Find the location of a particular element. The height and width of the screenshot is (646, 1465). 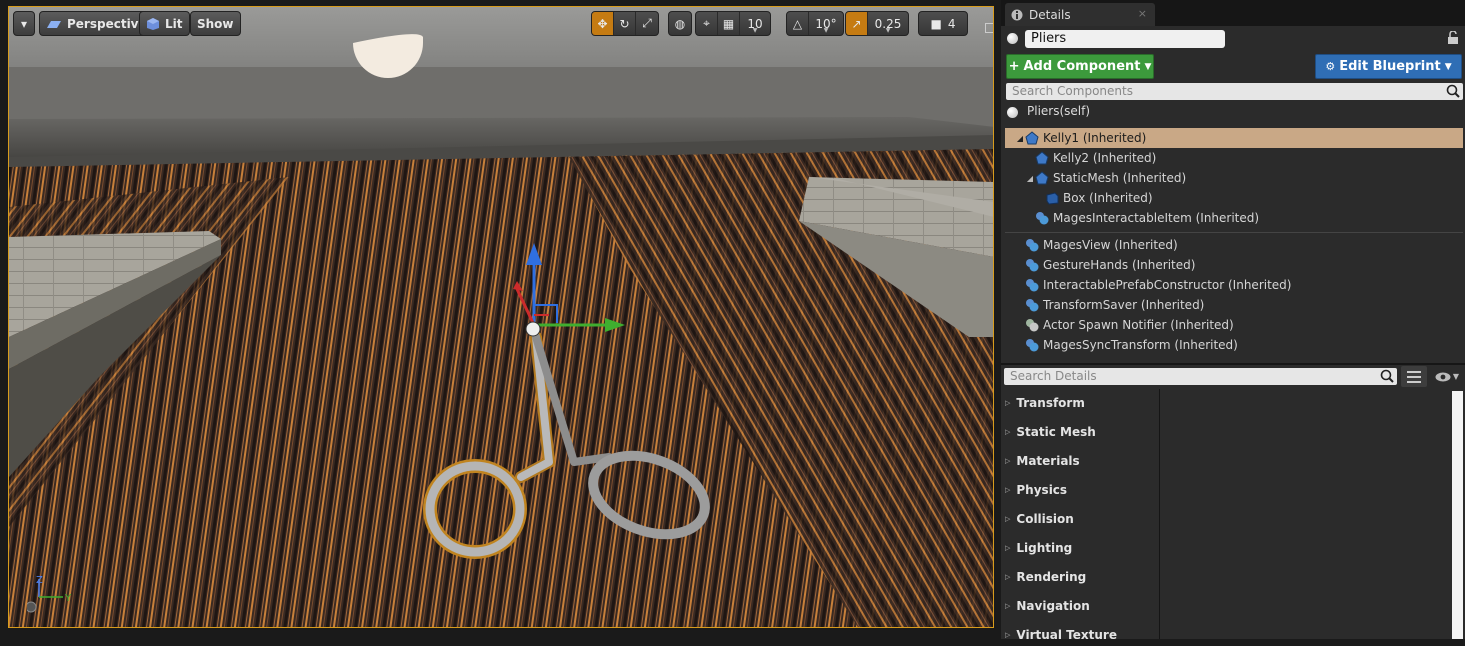

tree-item-magesinteractableitem: MagesInteractableItem (Inherited) is located at coordinates (1234, 218).